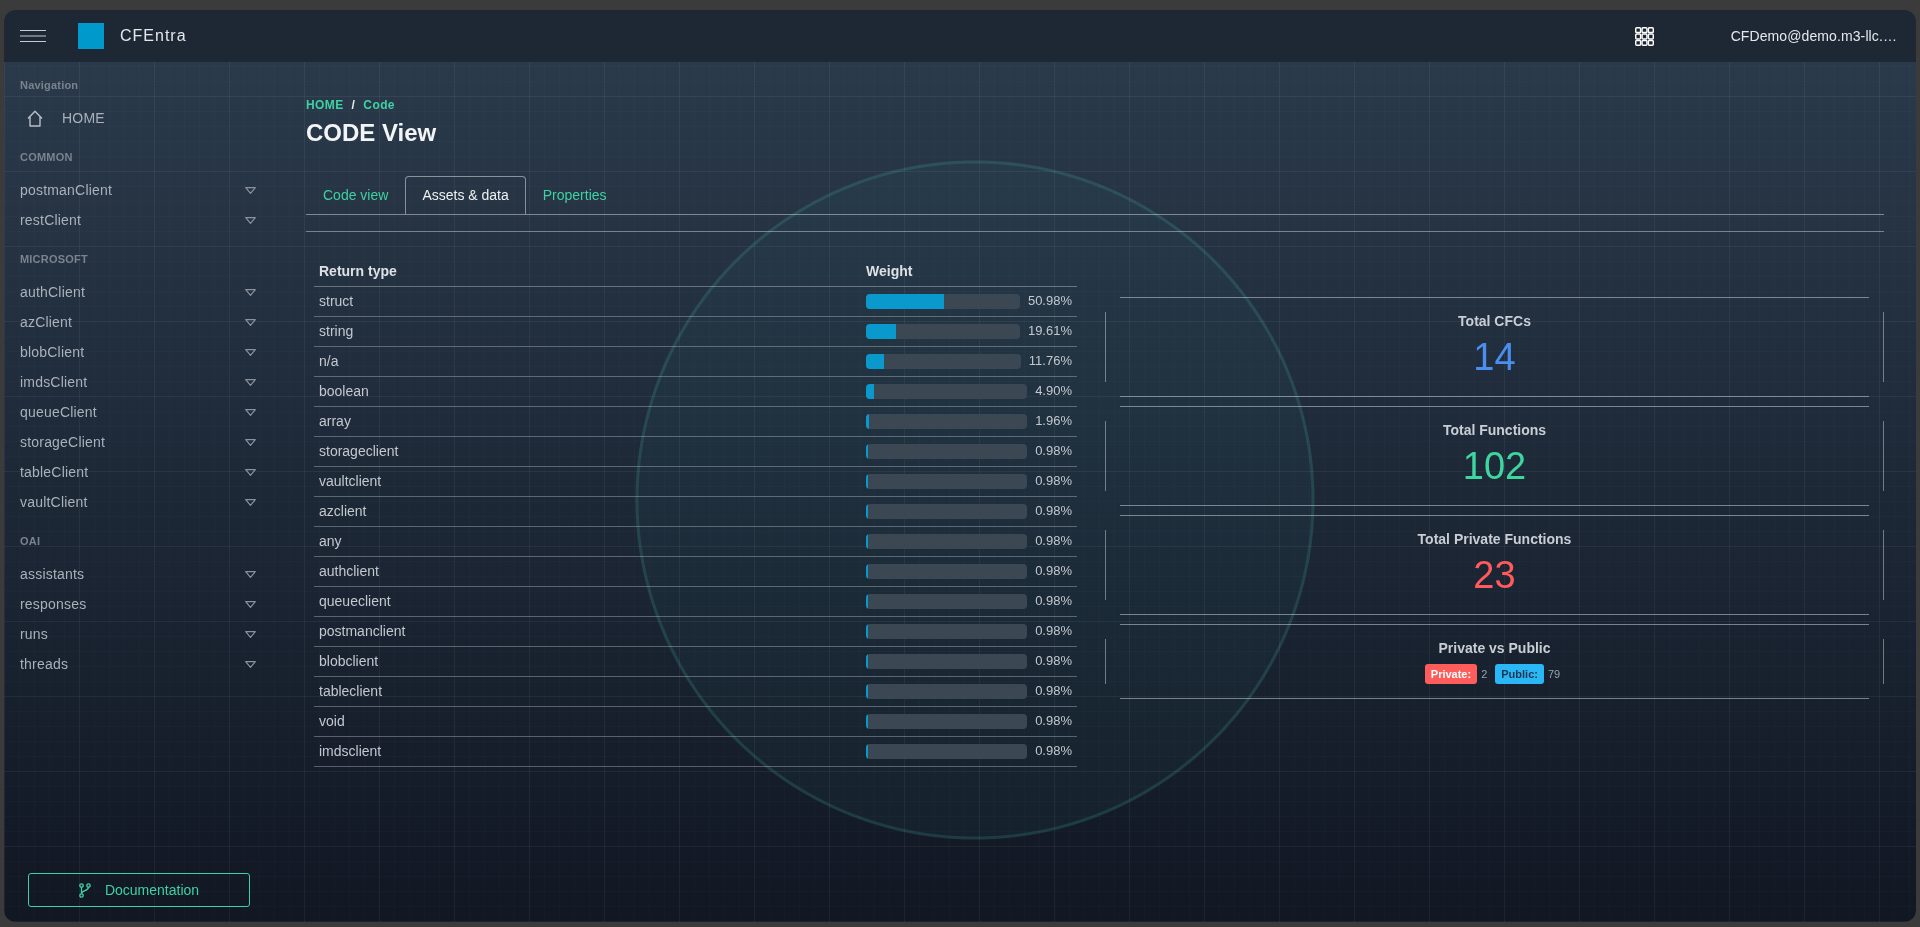 The height and width of the screenshot is (927, 1920). What do you see at coordinates (587, 301) in the screenshot?
I see `table-cell: struct` at bounding box center [587, 301].